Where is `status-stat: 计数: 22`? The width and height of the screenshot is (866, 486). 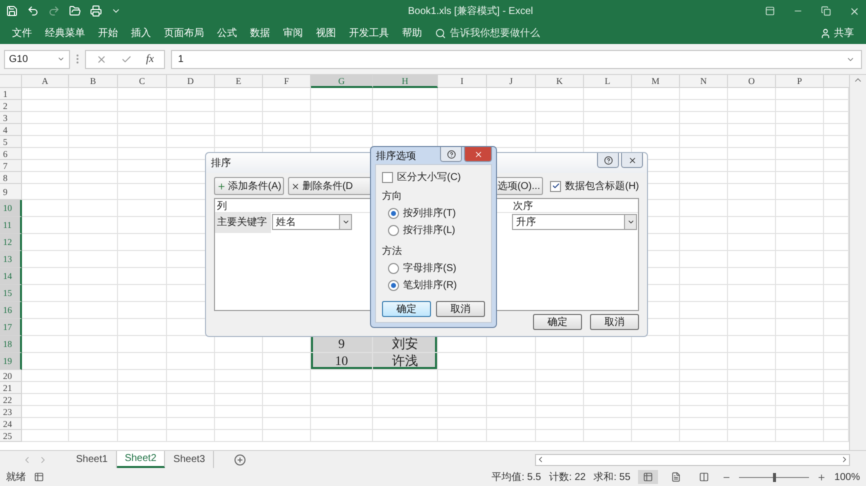 status-stat: 计数: 22 is located at coordinates (567, 477).